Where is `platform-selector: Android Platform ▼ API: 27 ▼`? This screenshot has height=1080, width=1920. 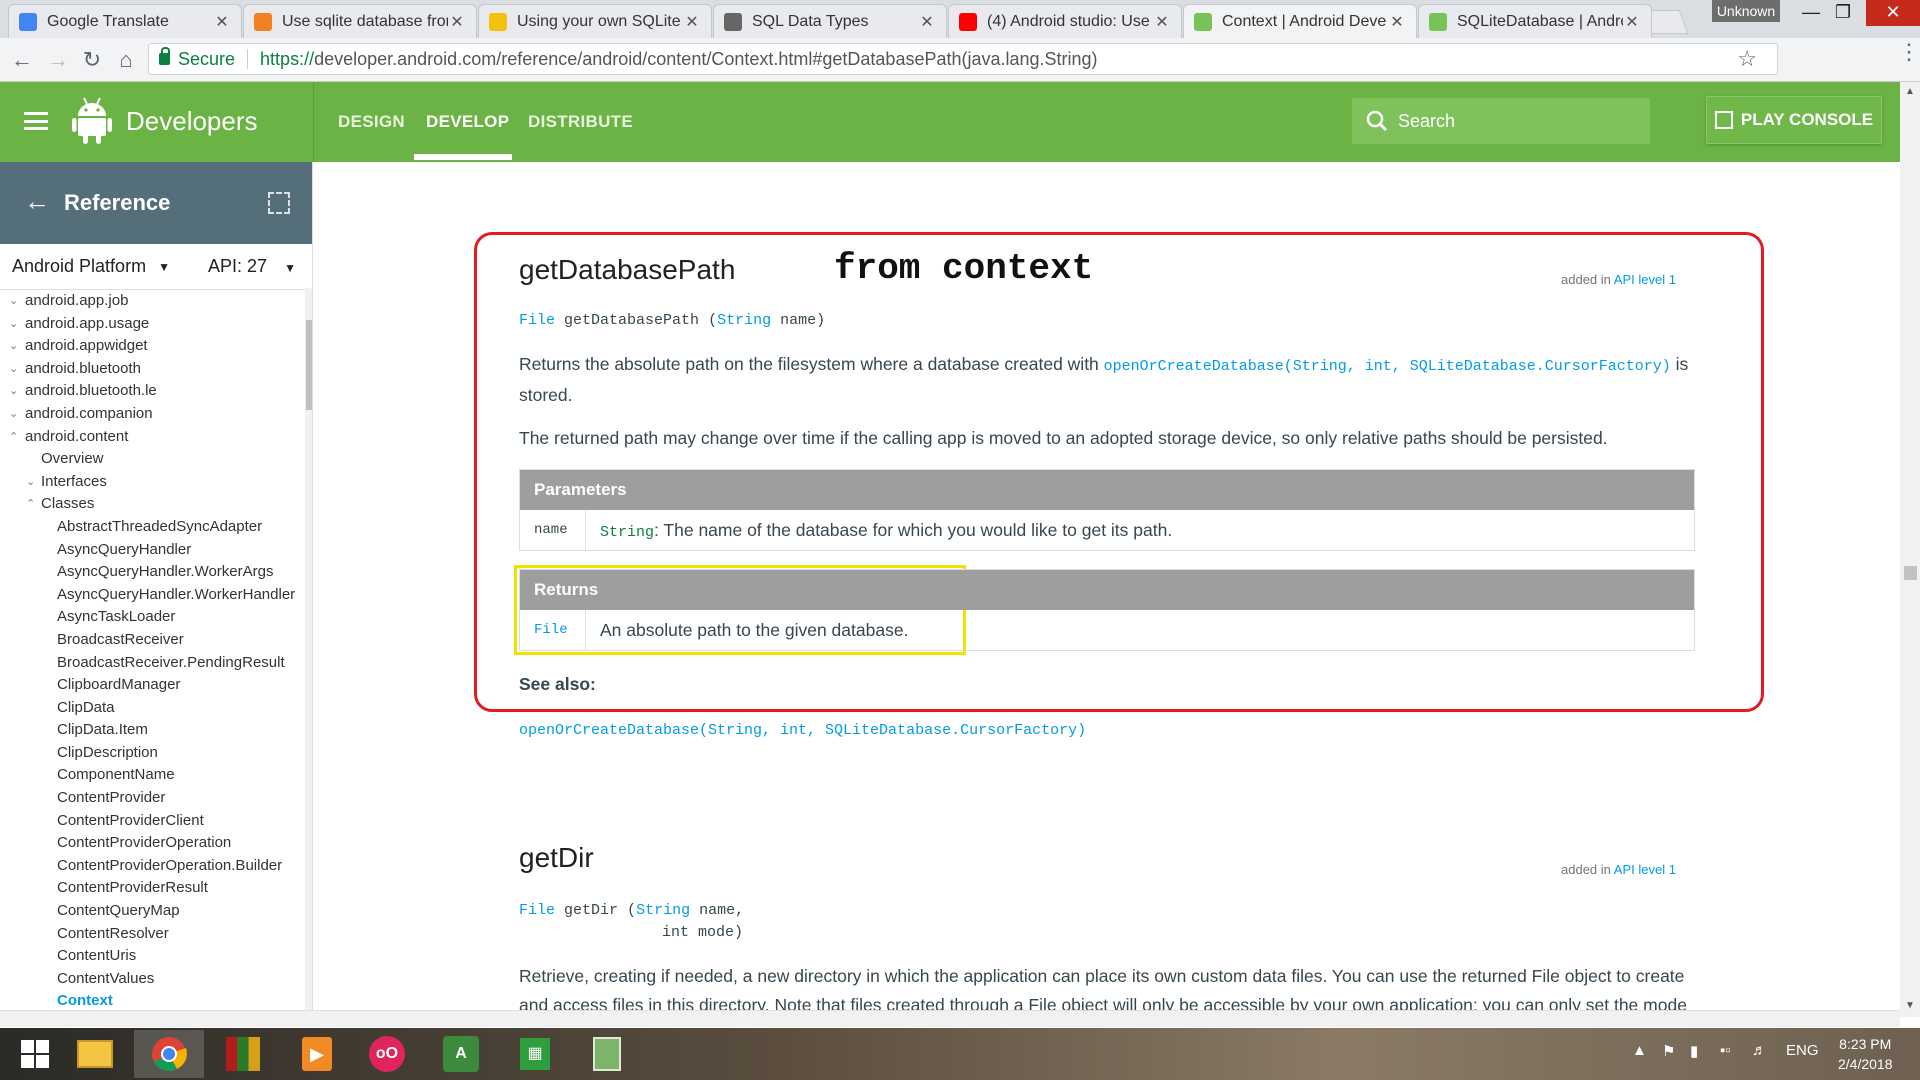
platform-selector: Android Platform ▼ API: 27 ▼ is located at coordinates (156, 267).